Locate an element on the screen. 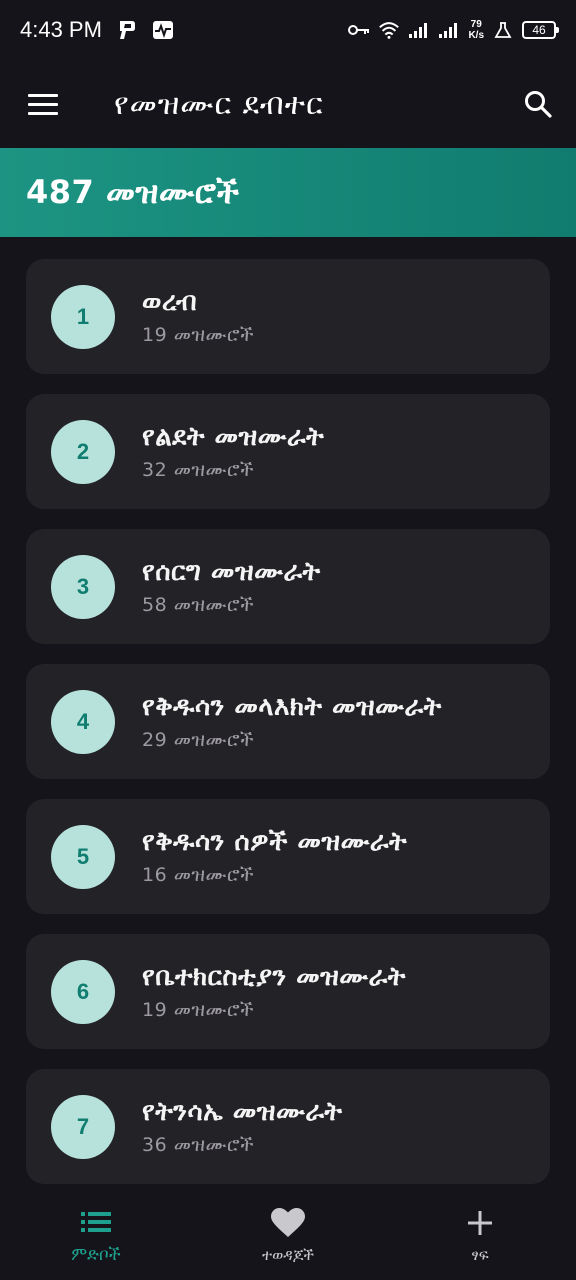 This screenshot has width=576, height=1280. nav-categories: ምድቦች is located at coordinates (96, 1236).